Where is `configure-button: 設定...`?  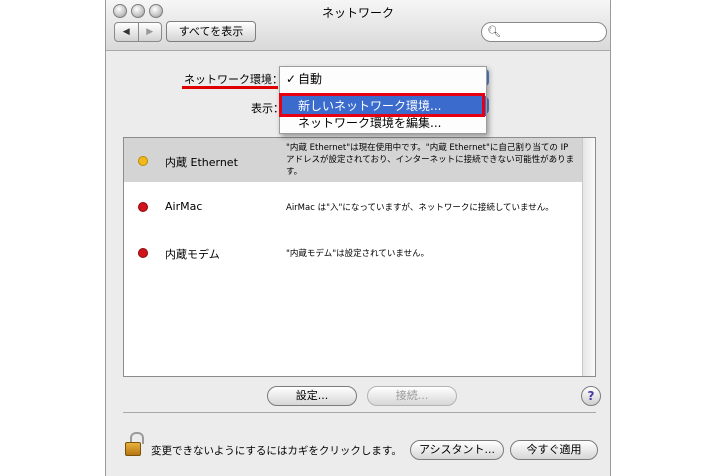
configure-button: 設定... is located at coordinates (312, 396).